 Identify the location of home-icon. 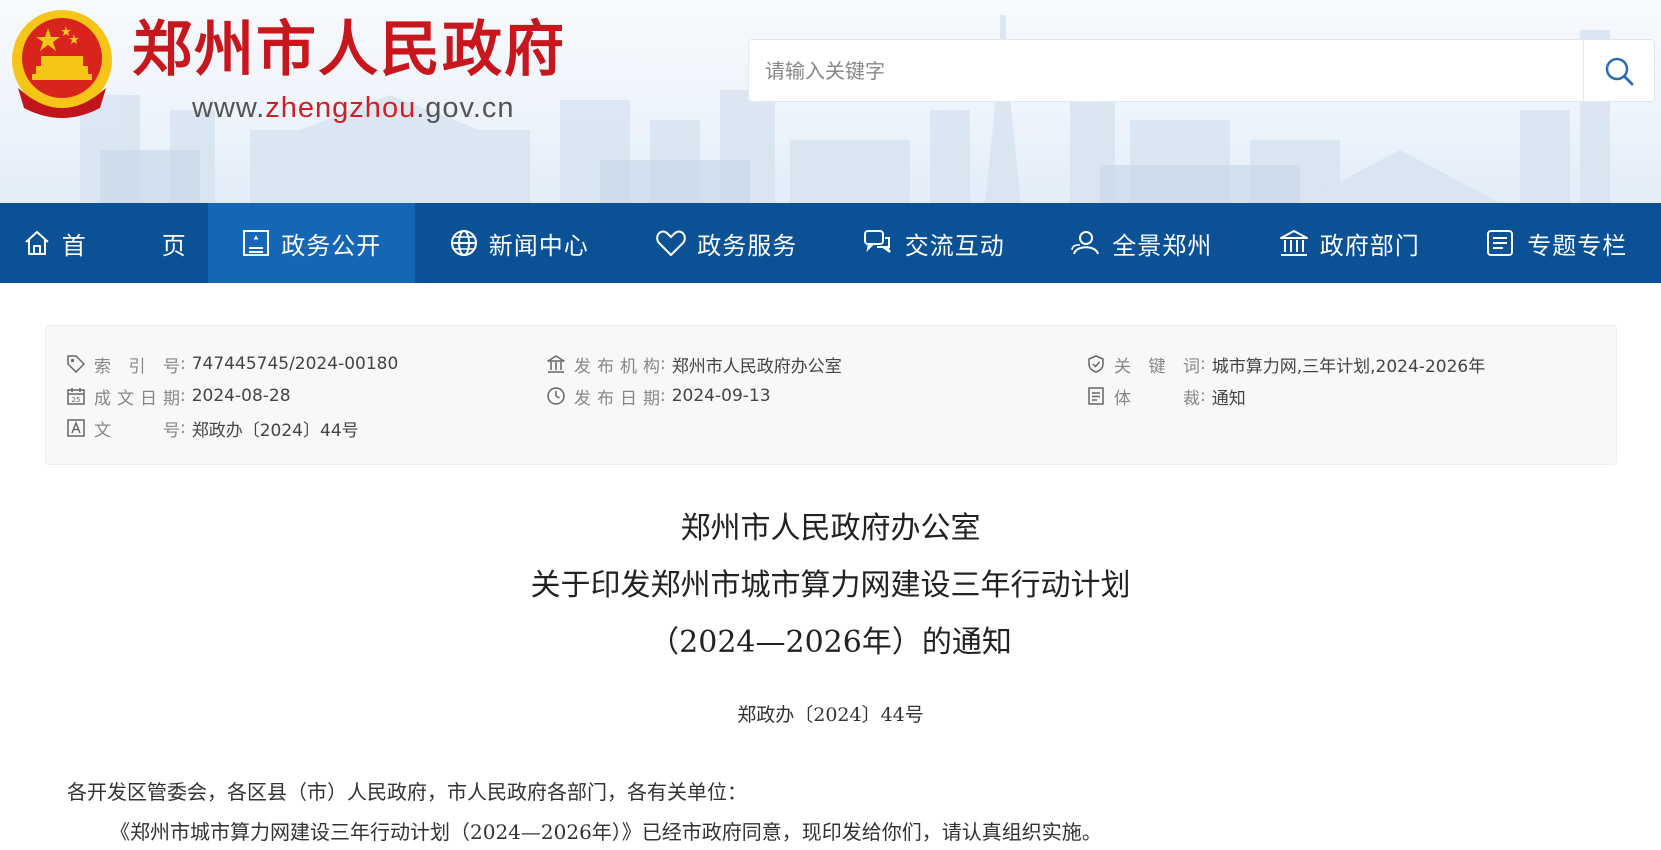
(37, 243).